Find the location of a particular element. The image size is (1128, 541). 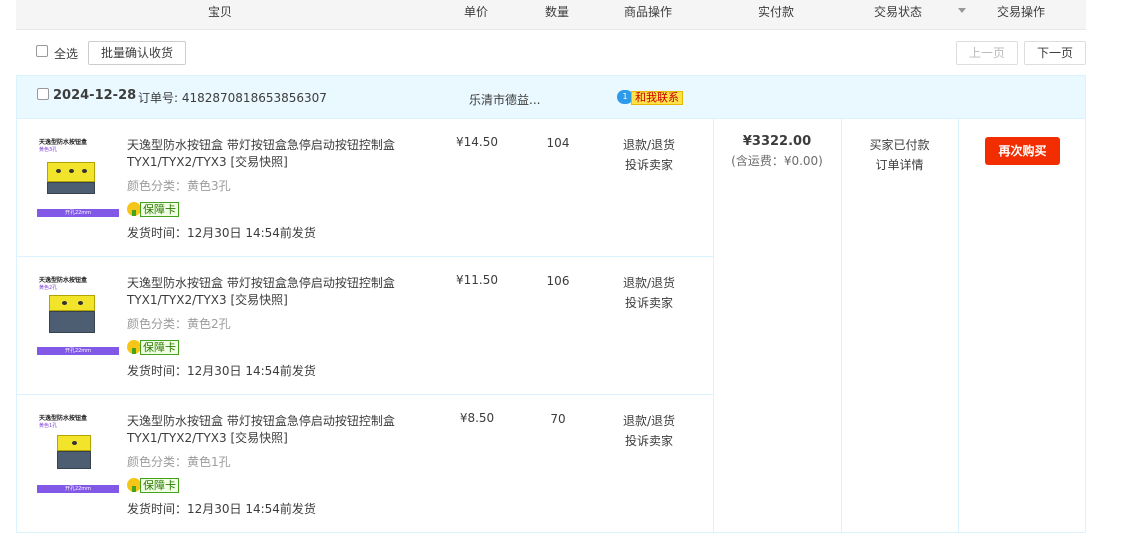

product-thumbnail: 天逸型防水按钮盒 黄色3孔 开孔22mm is located at coordinates (78, 177).